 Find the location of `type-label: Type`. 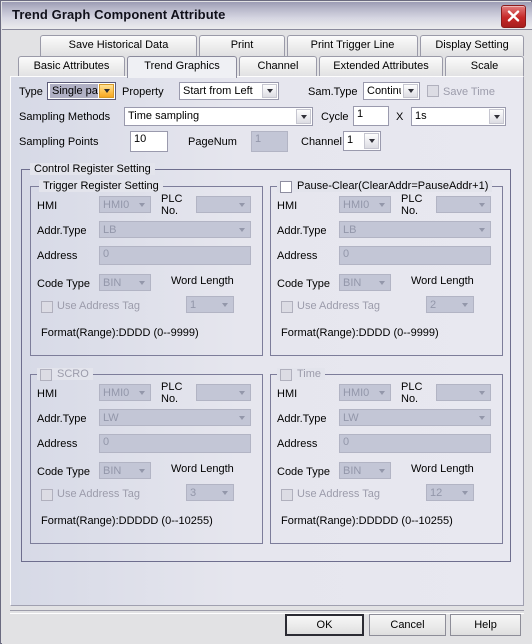

type-label: Type is located at coordinates (31, 92).